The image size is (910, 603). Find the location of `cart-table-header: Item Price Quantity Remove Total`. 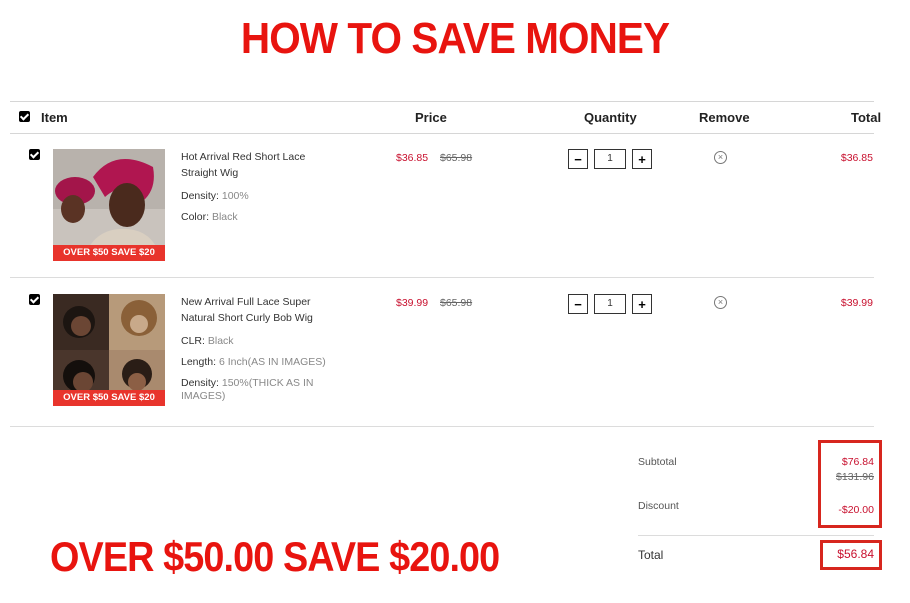

cart-table-header: Item Price Quantity Remove Total is located at coordinates (445, 117).